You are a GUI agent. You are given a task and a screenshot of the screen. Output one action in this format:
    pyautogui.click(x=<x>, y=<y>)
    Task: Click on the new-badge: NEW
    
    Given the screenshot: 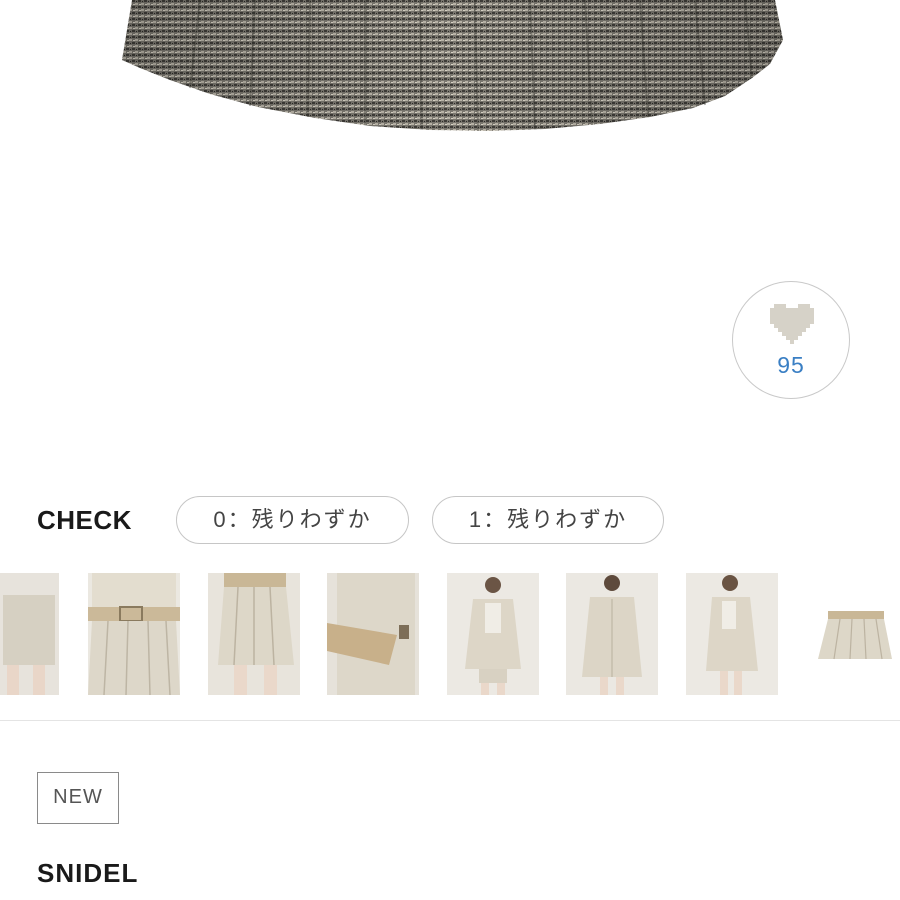 What is the action you would take?
    pyautogui.click(x=78, y=798)
    